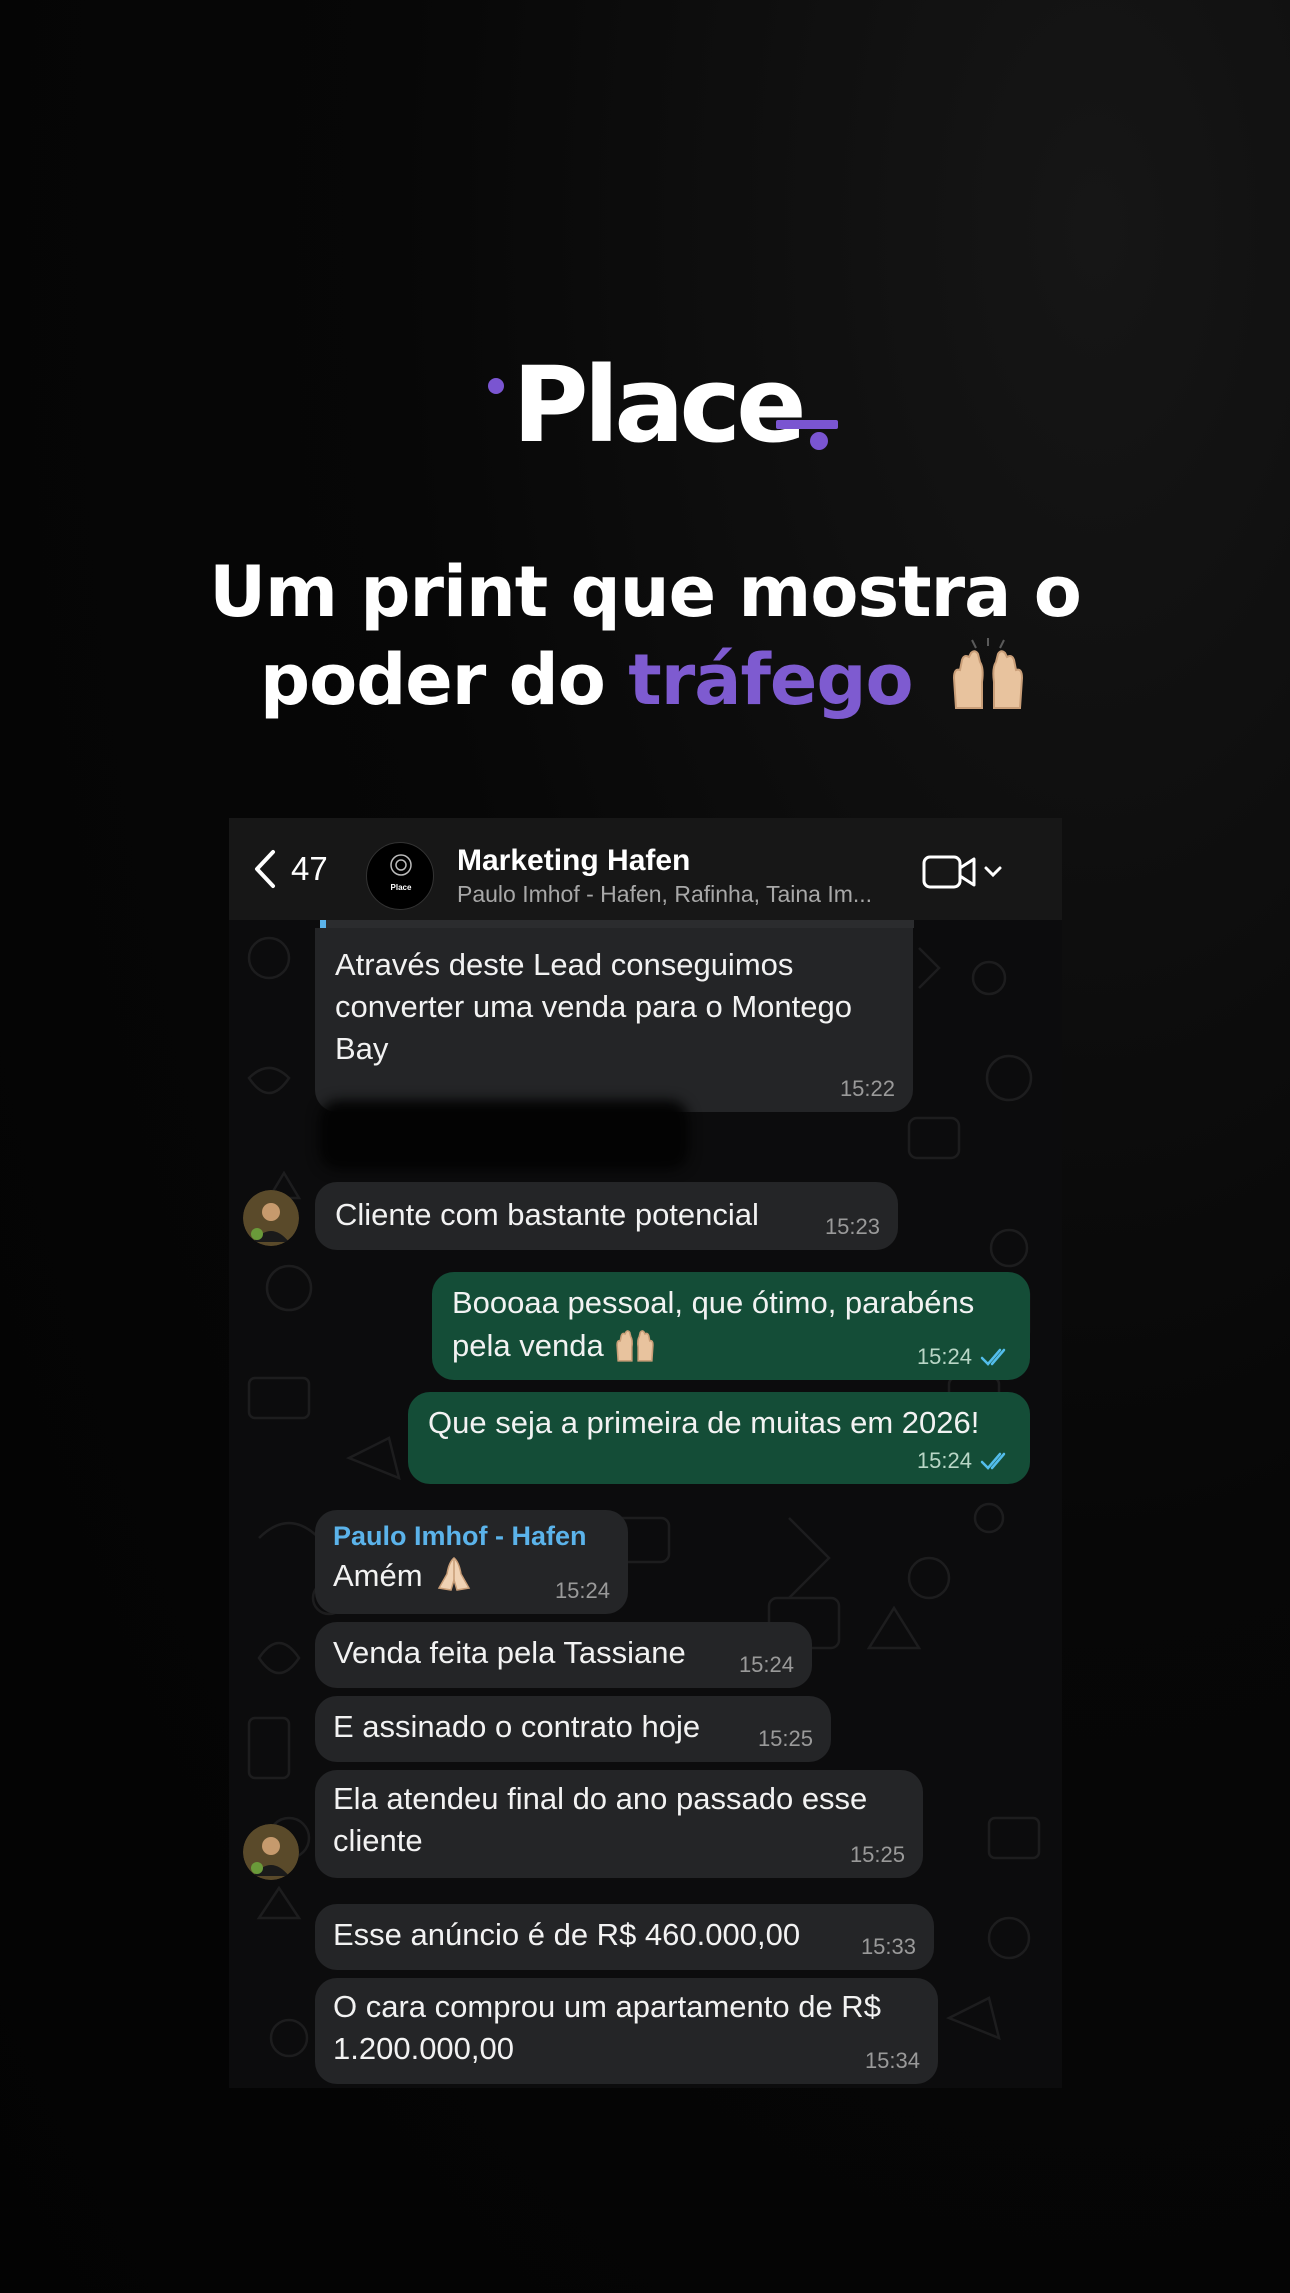 This screenshot has width=1290, height=2293. Describe the element at coordinates (659, 405) in the screenshot. I see `logo-text: Place` at that location.